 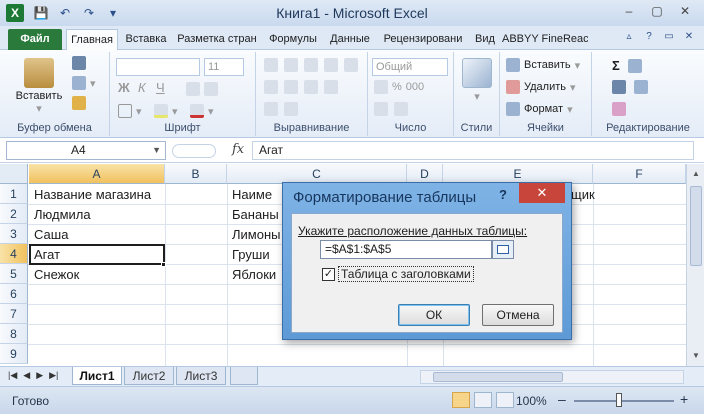 I want to click on align-right-icon, so click(x=311, y=87).